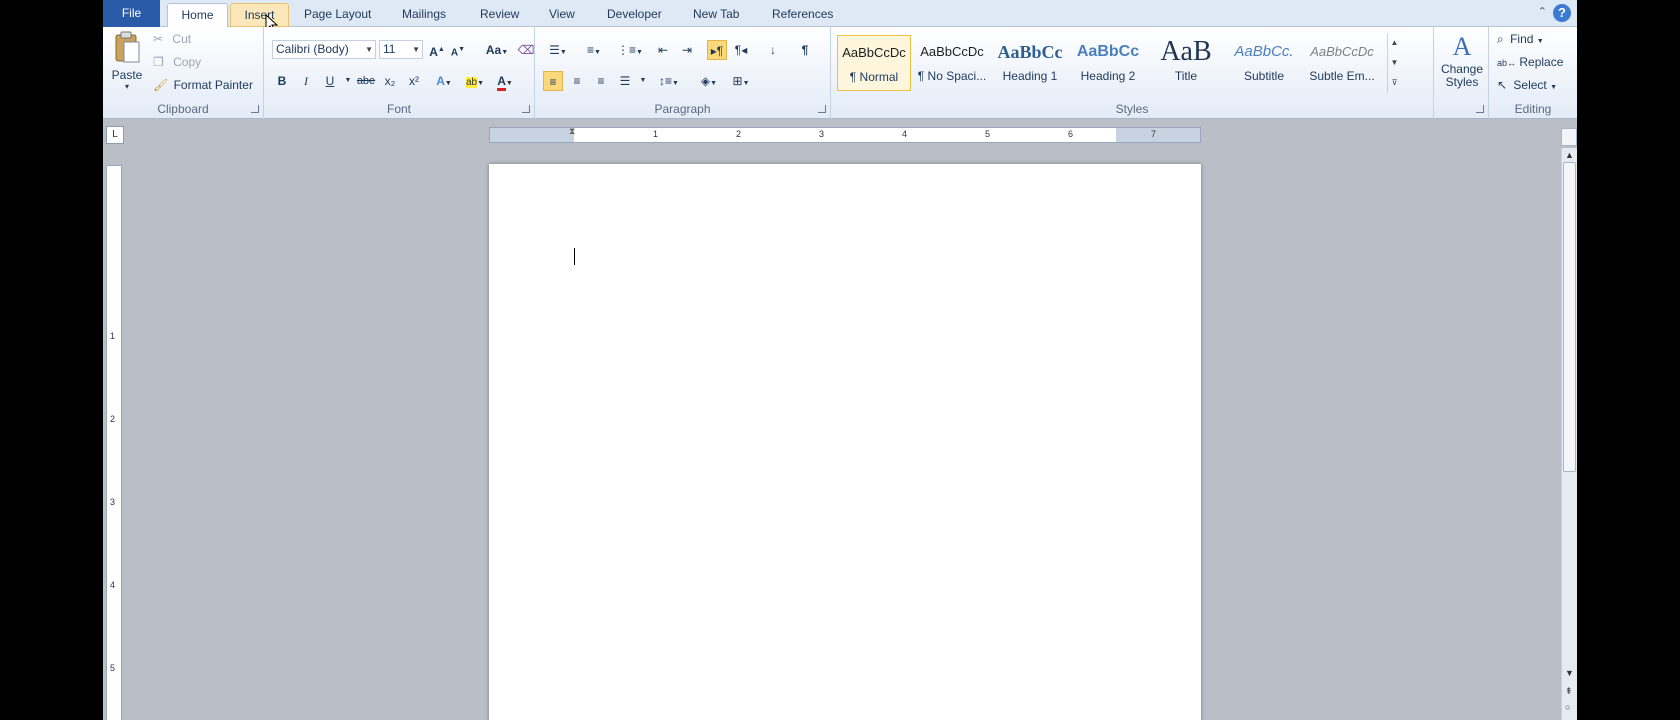 This screenshot has width=1680, height=720. Describe the element at coordinates (499, 15) in the screenshot. I see `tab-review: Review` at that location.